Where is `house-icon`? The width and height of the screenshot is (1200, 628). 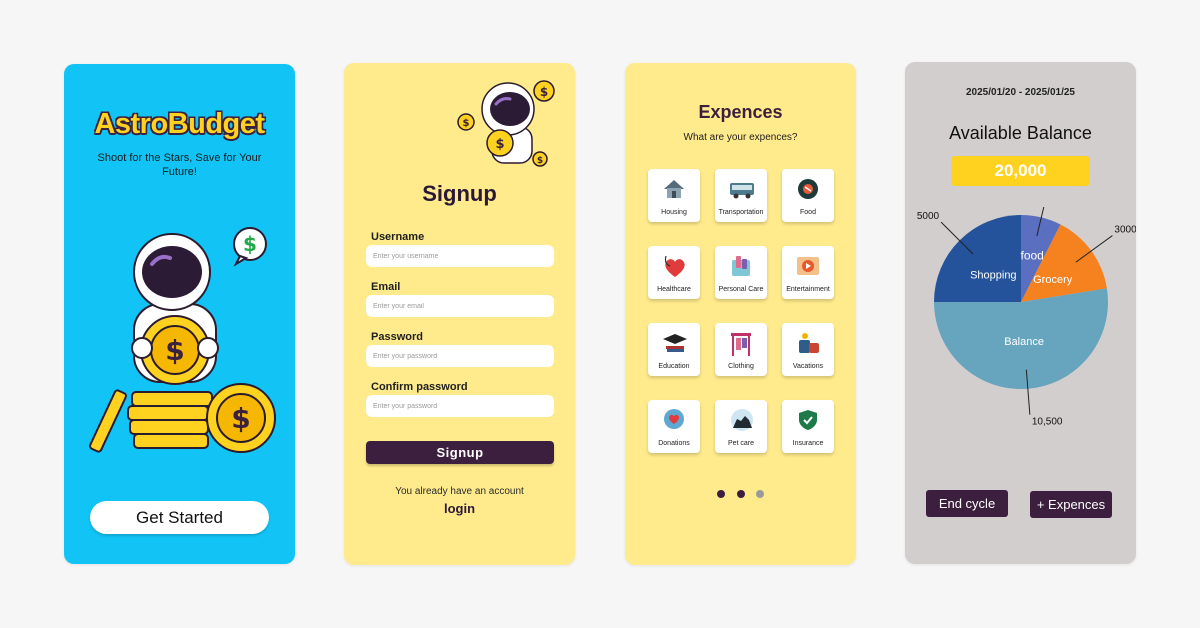 house-icon is located at coordinates (674, 189).